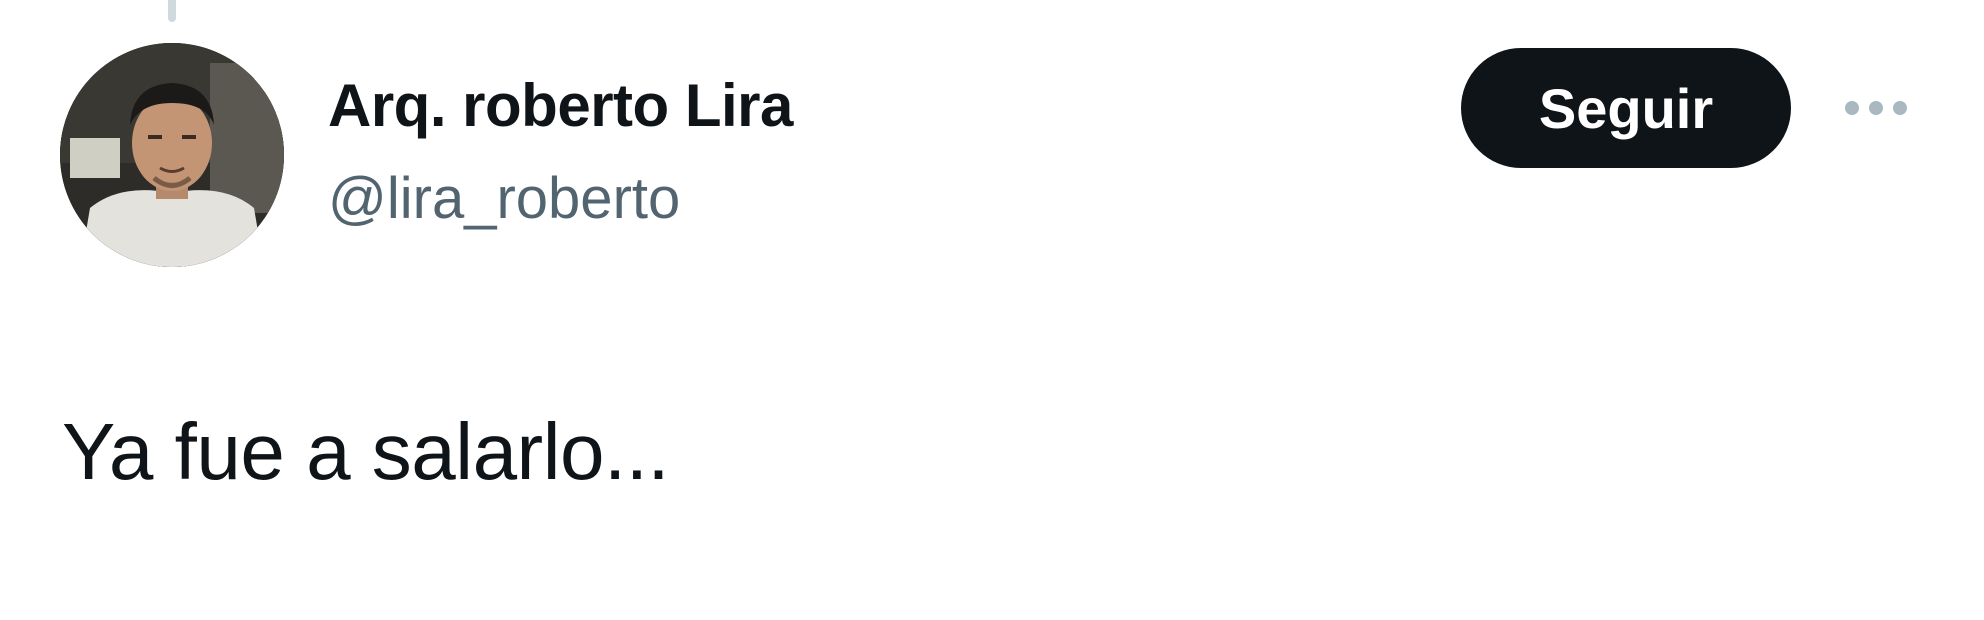 Image resolution: width=1984 pixels, height=620 pixels. I want to click on thread-connector-line, so click(172, 11).